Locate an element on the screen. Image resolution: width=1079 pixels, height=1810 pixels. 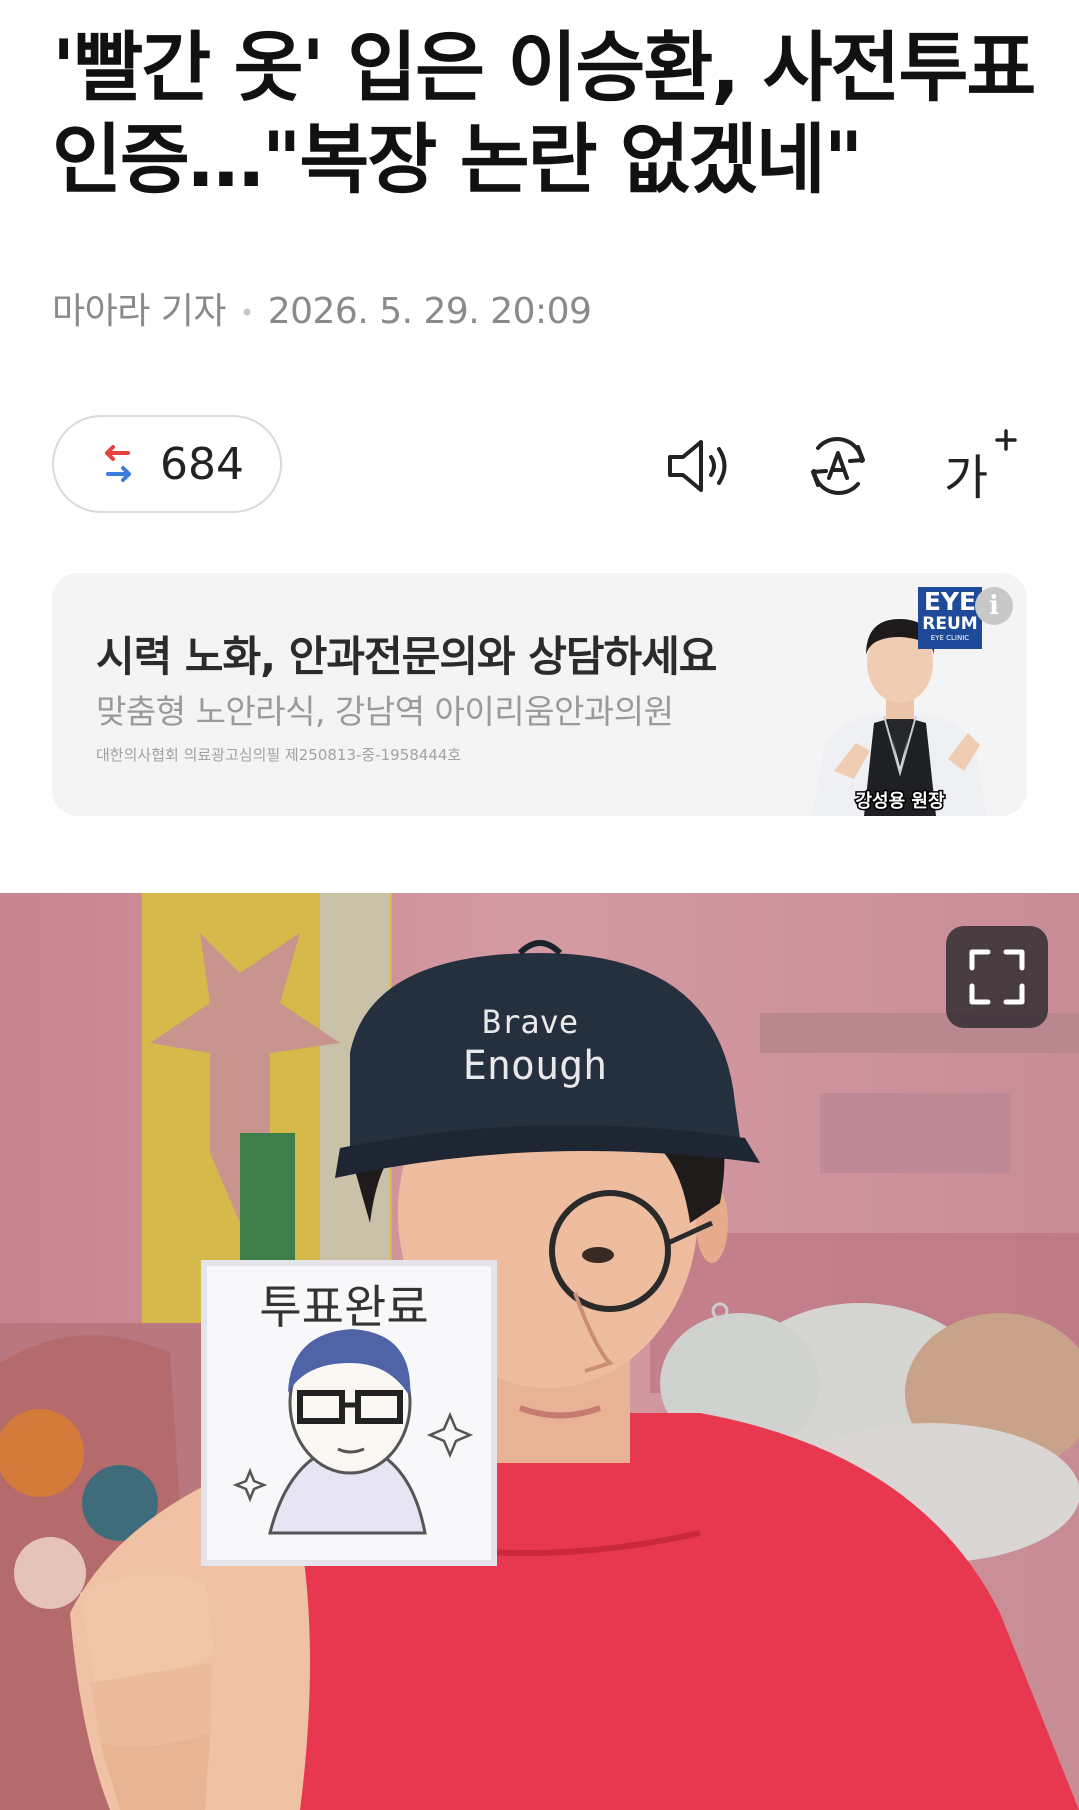
translate-a-icon is located at coordinates (838, 466).